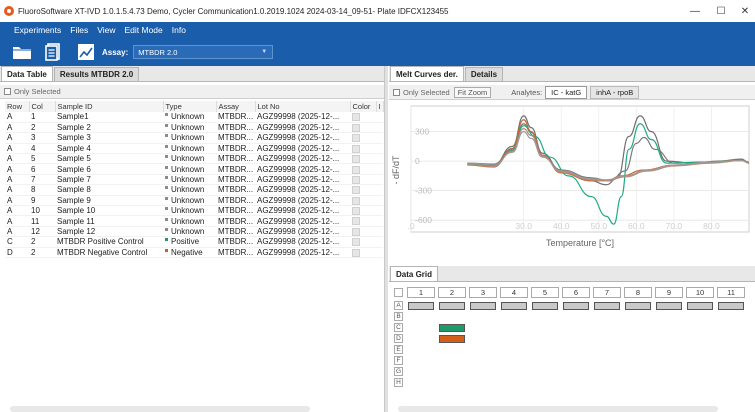  What do you see at coordinates (37, 30) in the screenshot?
I see `menu-experiments: Experiments` at bounding box center [37, 30].